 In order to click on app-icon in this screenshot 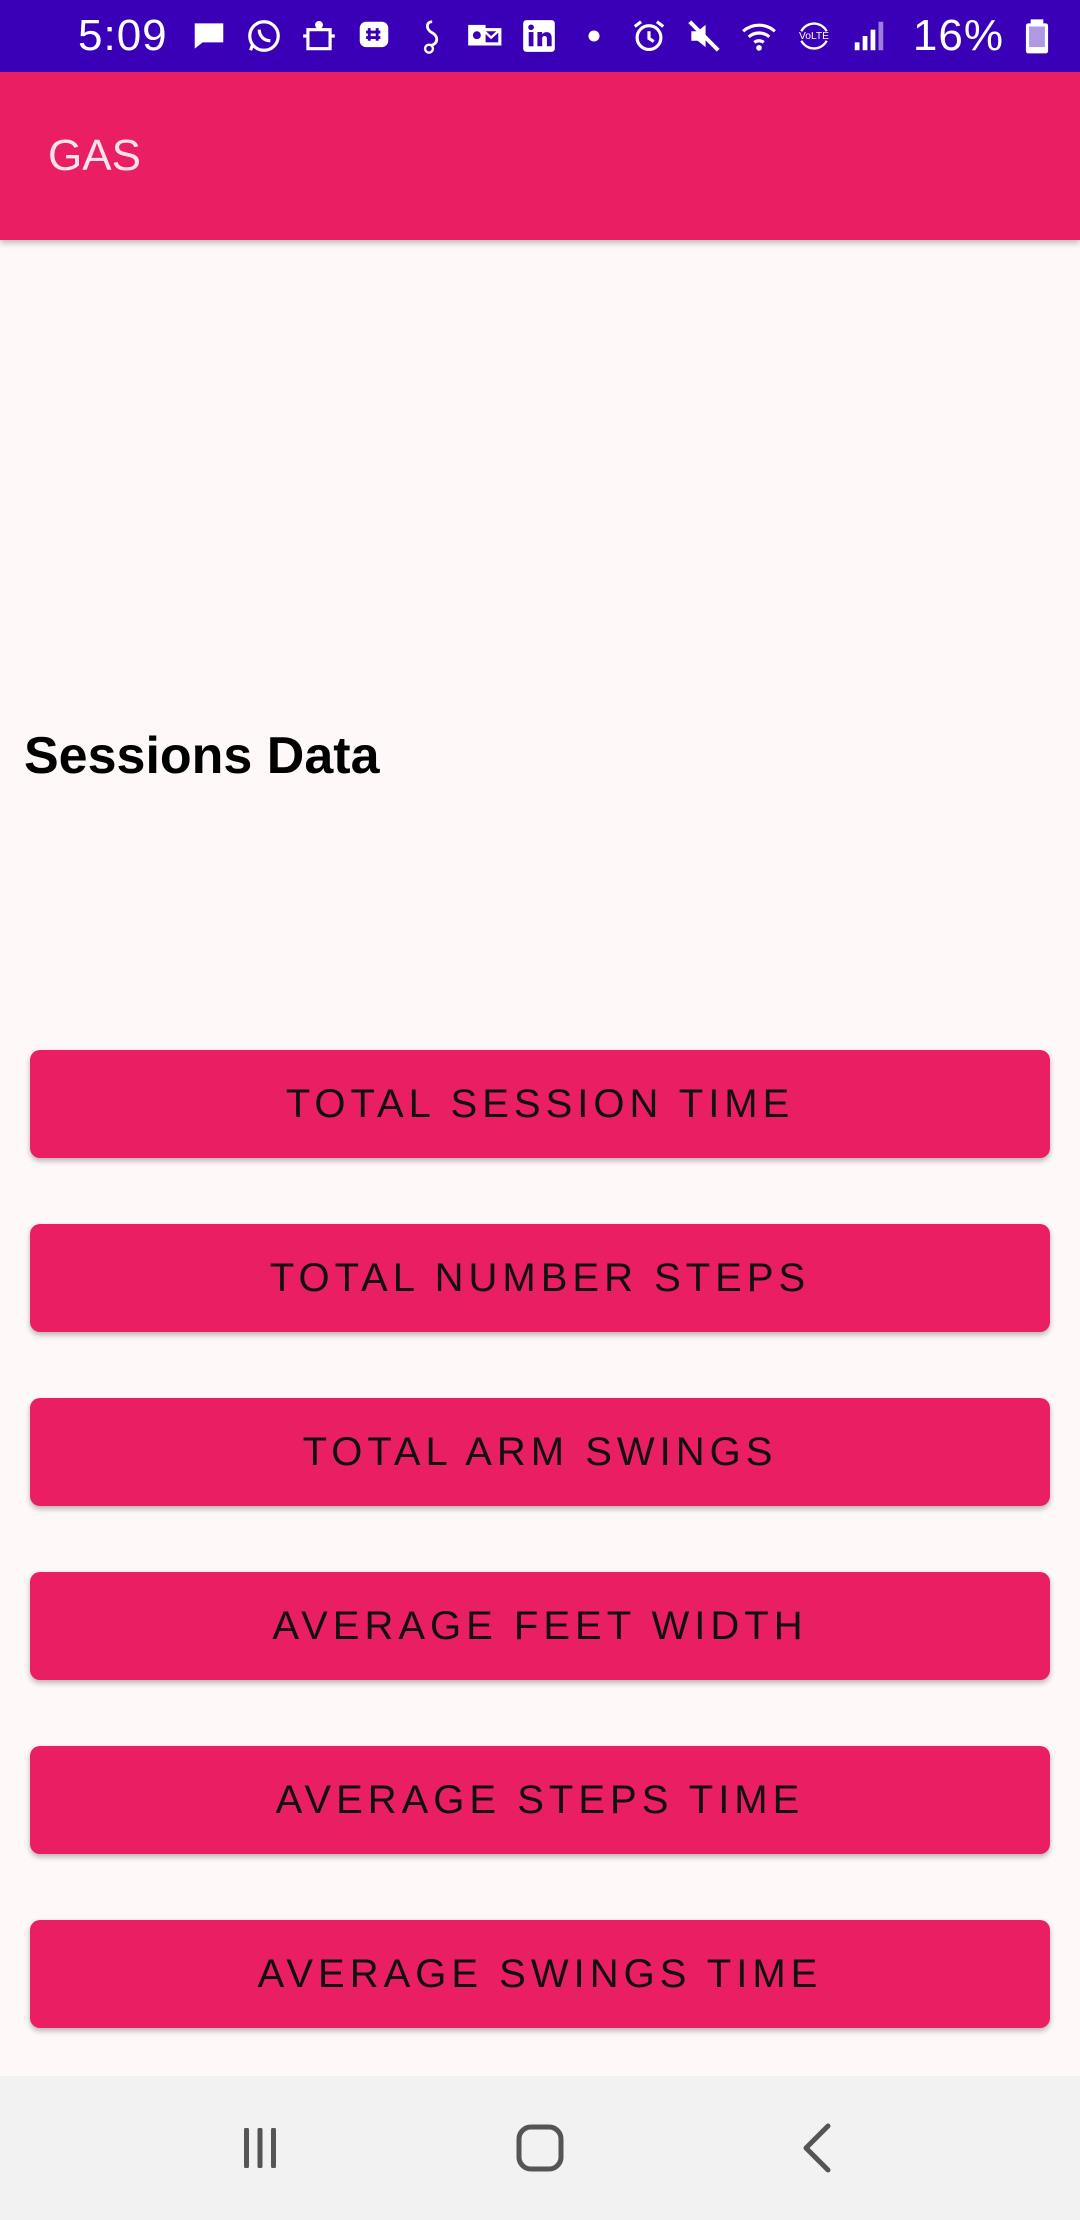, I will do `click(319, 36)`.